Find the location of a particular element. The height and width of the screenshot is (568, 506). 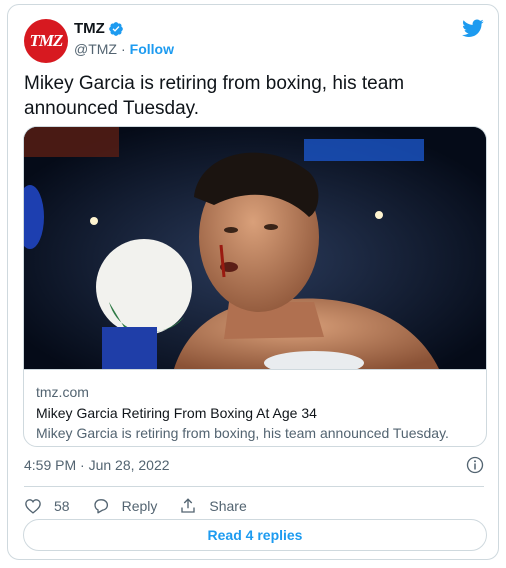

reply-icon is located at coordinates (100, 506).